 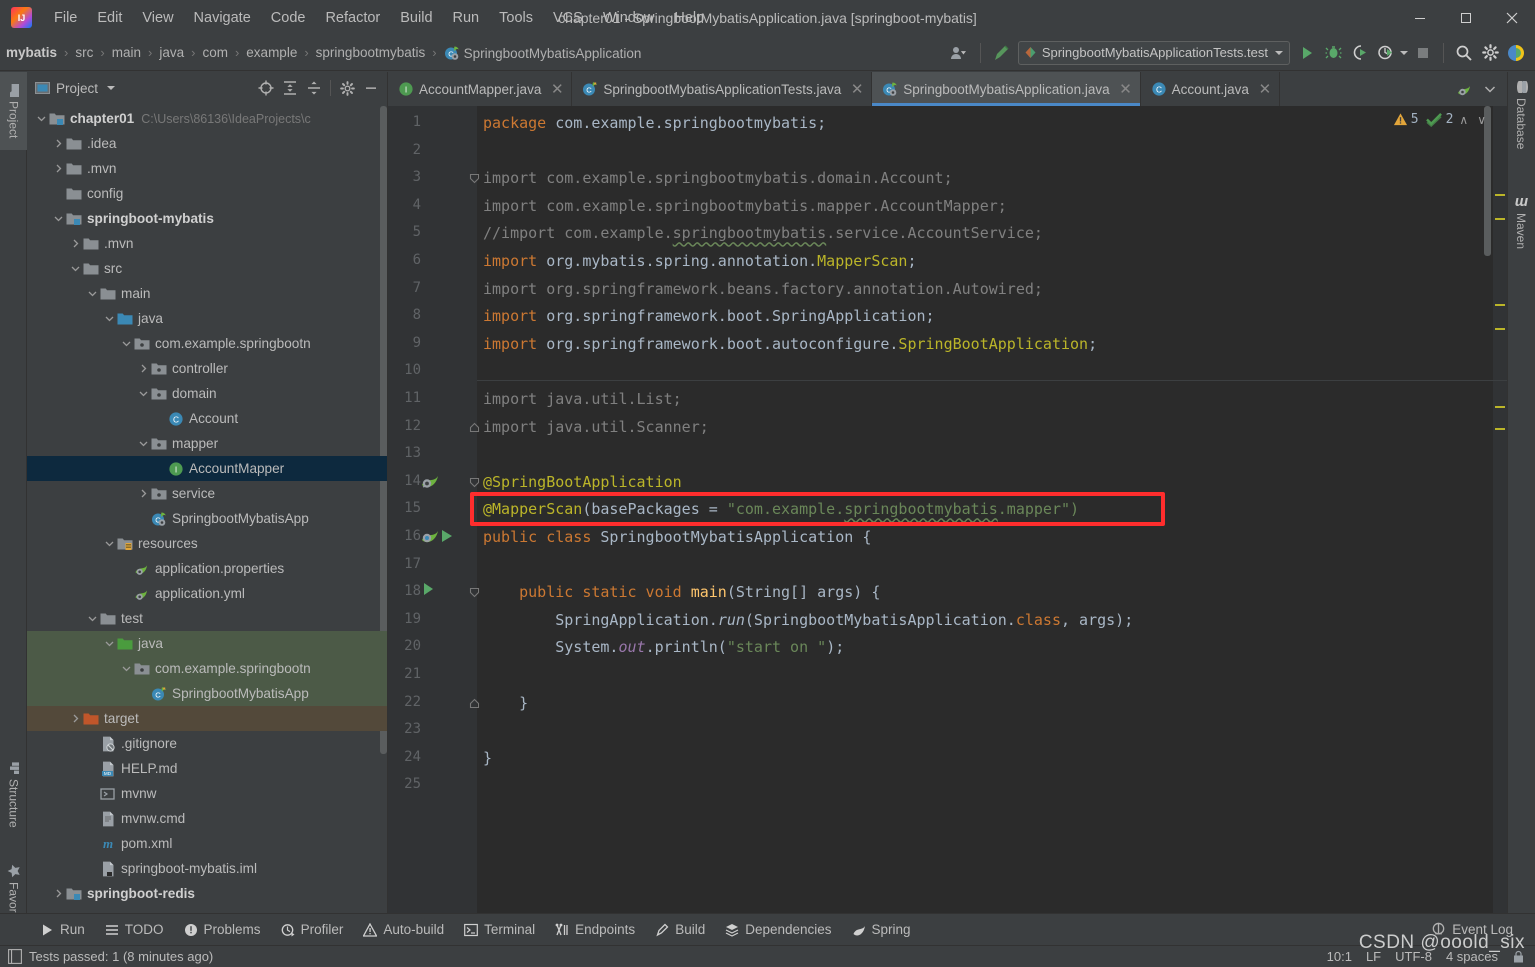 I want to click on tree-node-application-yml: application.yml, so click(x=207, y=593).